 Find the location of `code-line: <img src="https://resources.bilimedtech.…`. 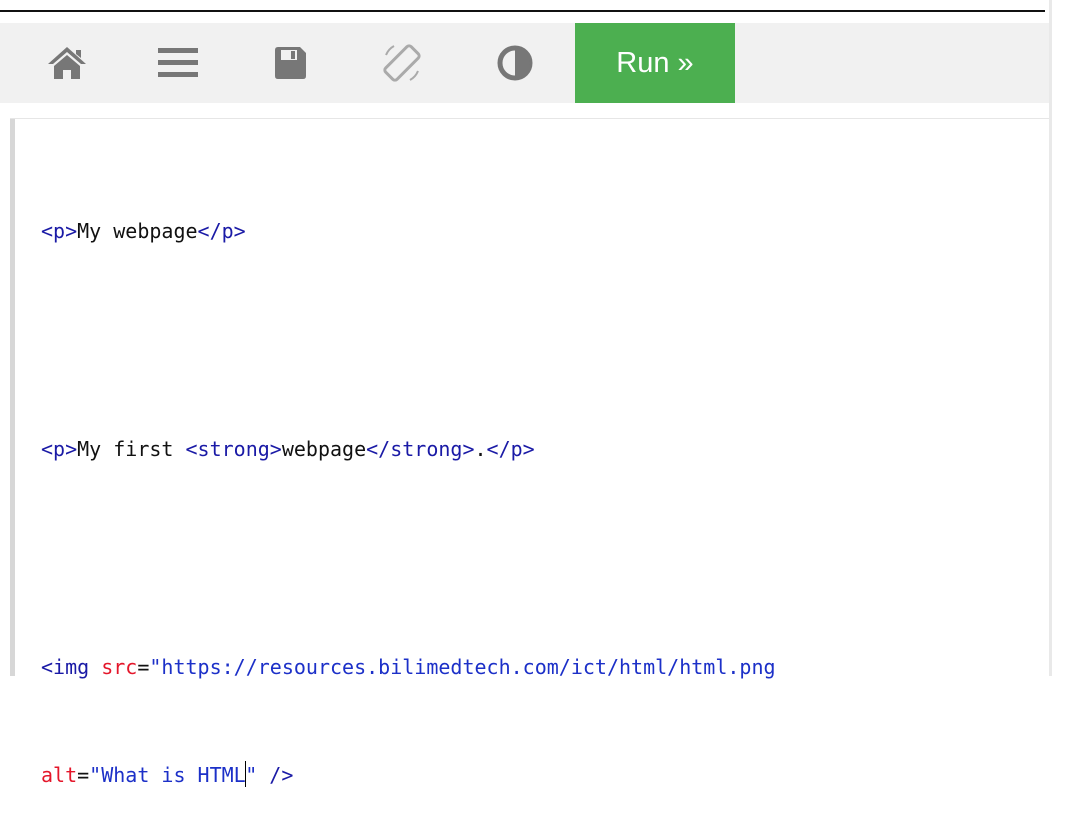

code-line: <img src="https://resources.bilimedtech.… is located at coordinates (543, 667).